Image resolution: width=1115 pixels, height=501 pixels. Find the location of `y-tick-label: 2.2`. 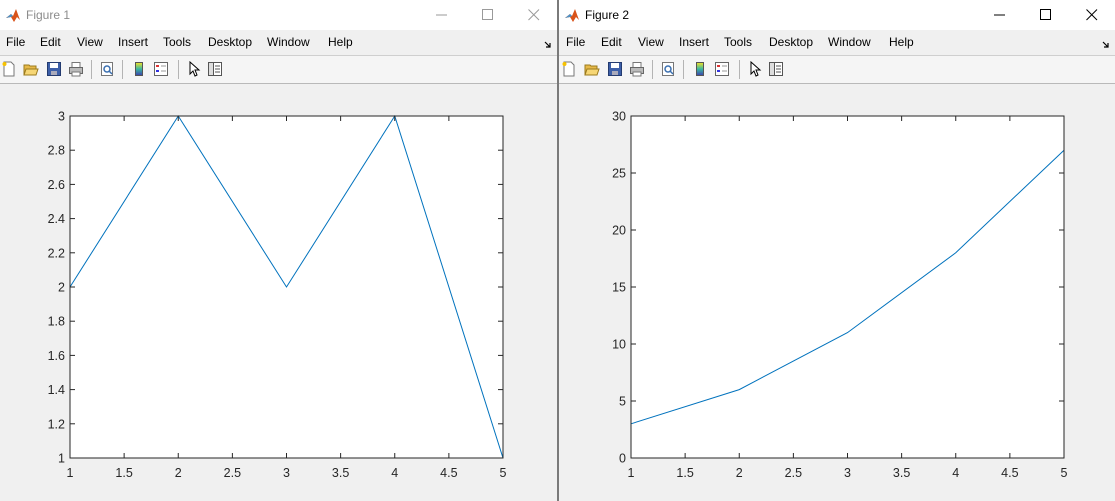

y-tick-label: 2.2 is located at coordinates (56, 253).